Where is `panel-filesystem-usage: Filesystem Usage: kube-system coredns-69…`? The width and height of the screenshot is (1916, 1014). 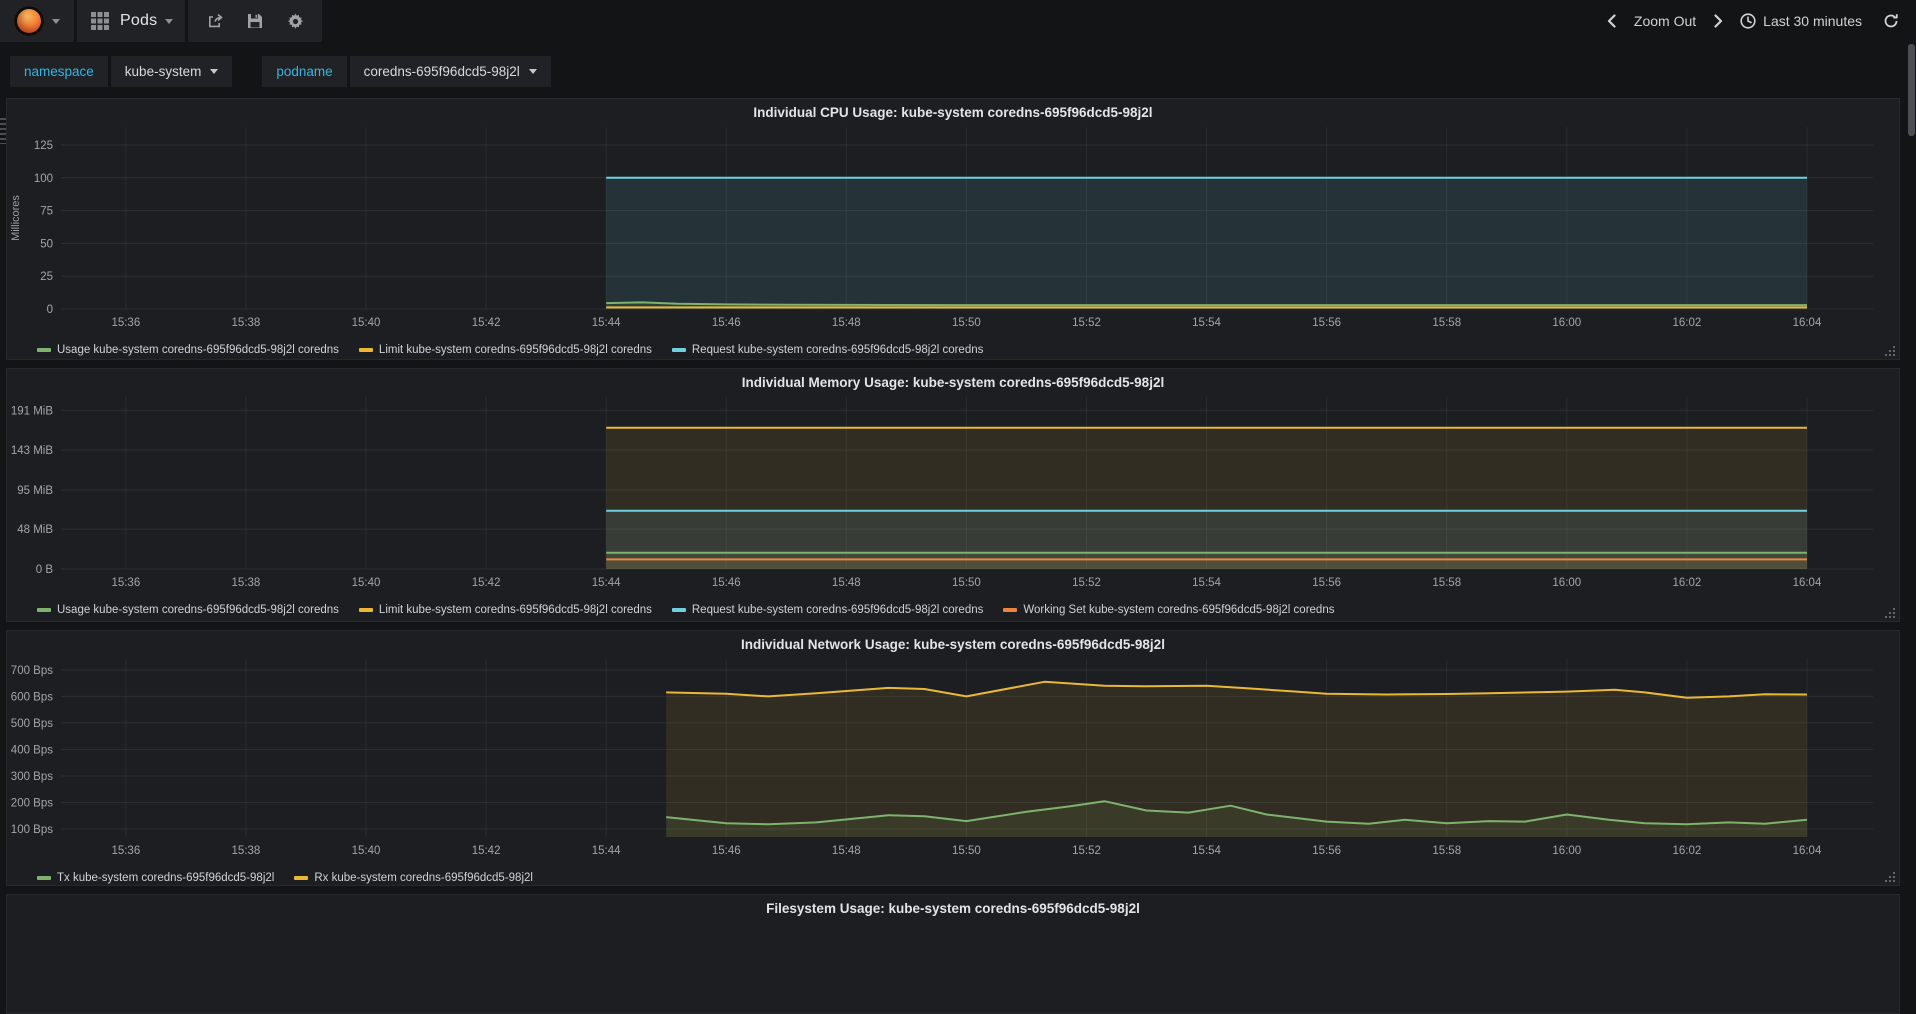
panel-filesystem-usage: Filesystem Usage: kube-system coredns-69… is located at coordinates (953, 954).